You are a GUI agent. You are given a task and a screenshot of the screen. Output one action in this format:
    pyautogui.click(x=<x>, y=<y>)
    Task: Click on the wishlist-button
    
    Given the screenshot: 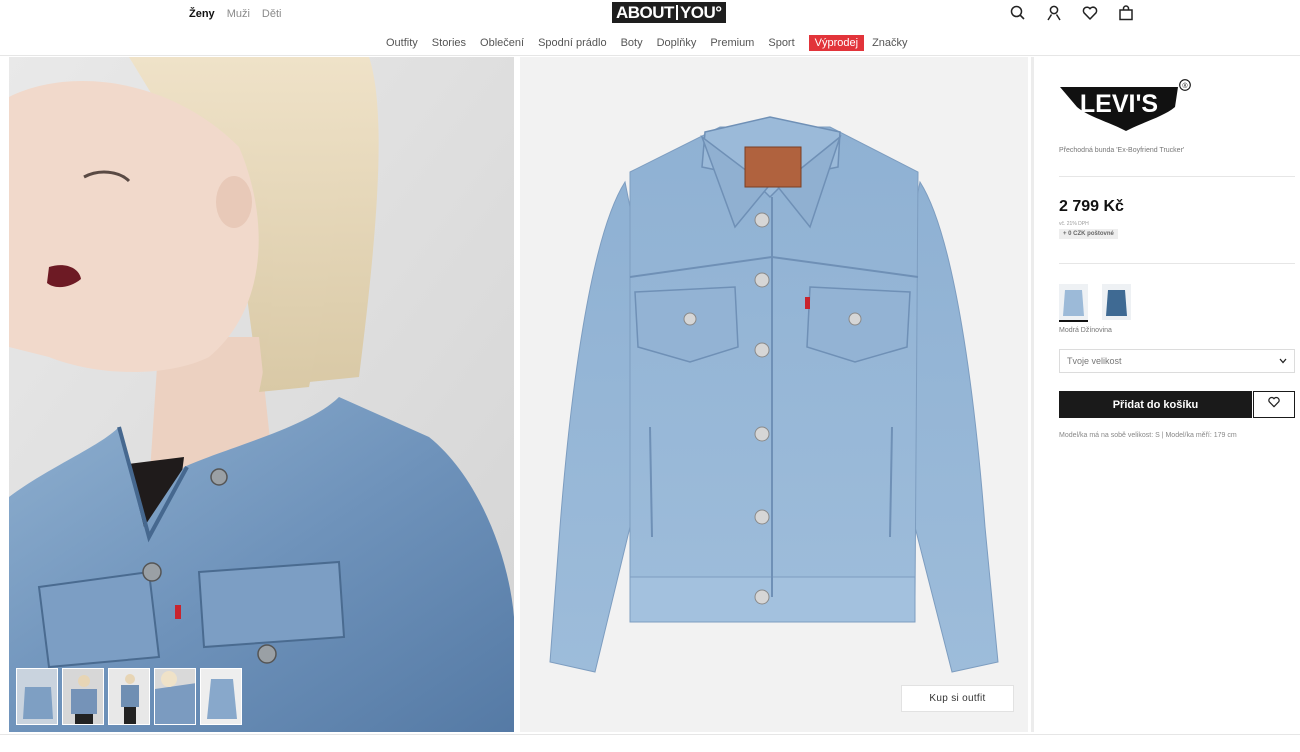 What is the action you would take?
    pyautogui.click(x=1274, y=404)
    